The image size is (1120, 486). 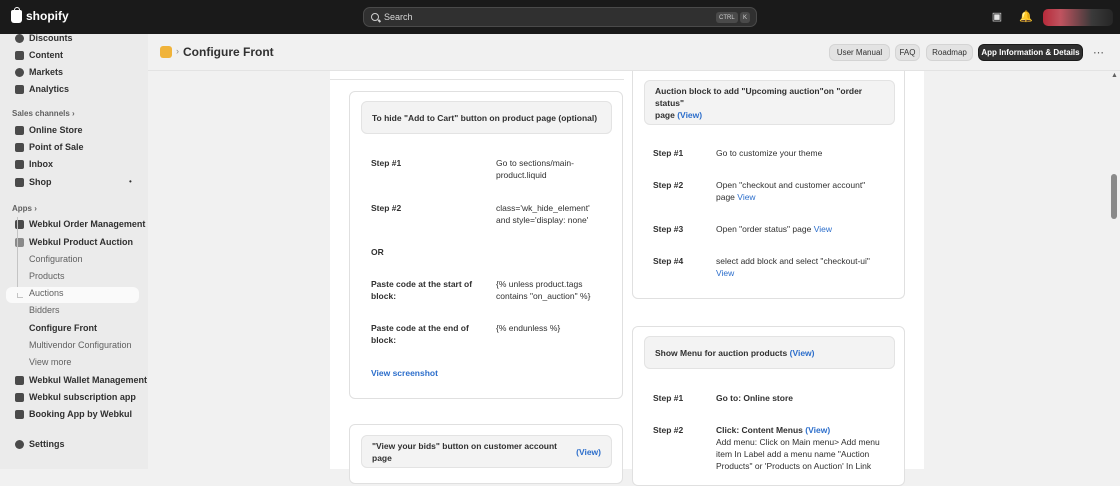 What do you see at coordinates (44, 38) in the screenshot?
I see `sidebar-item-discounts: Discounts` at bounding box center [44, 38].